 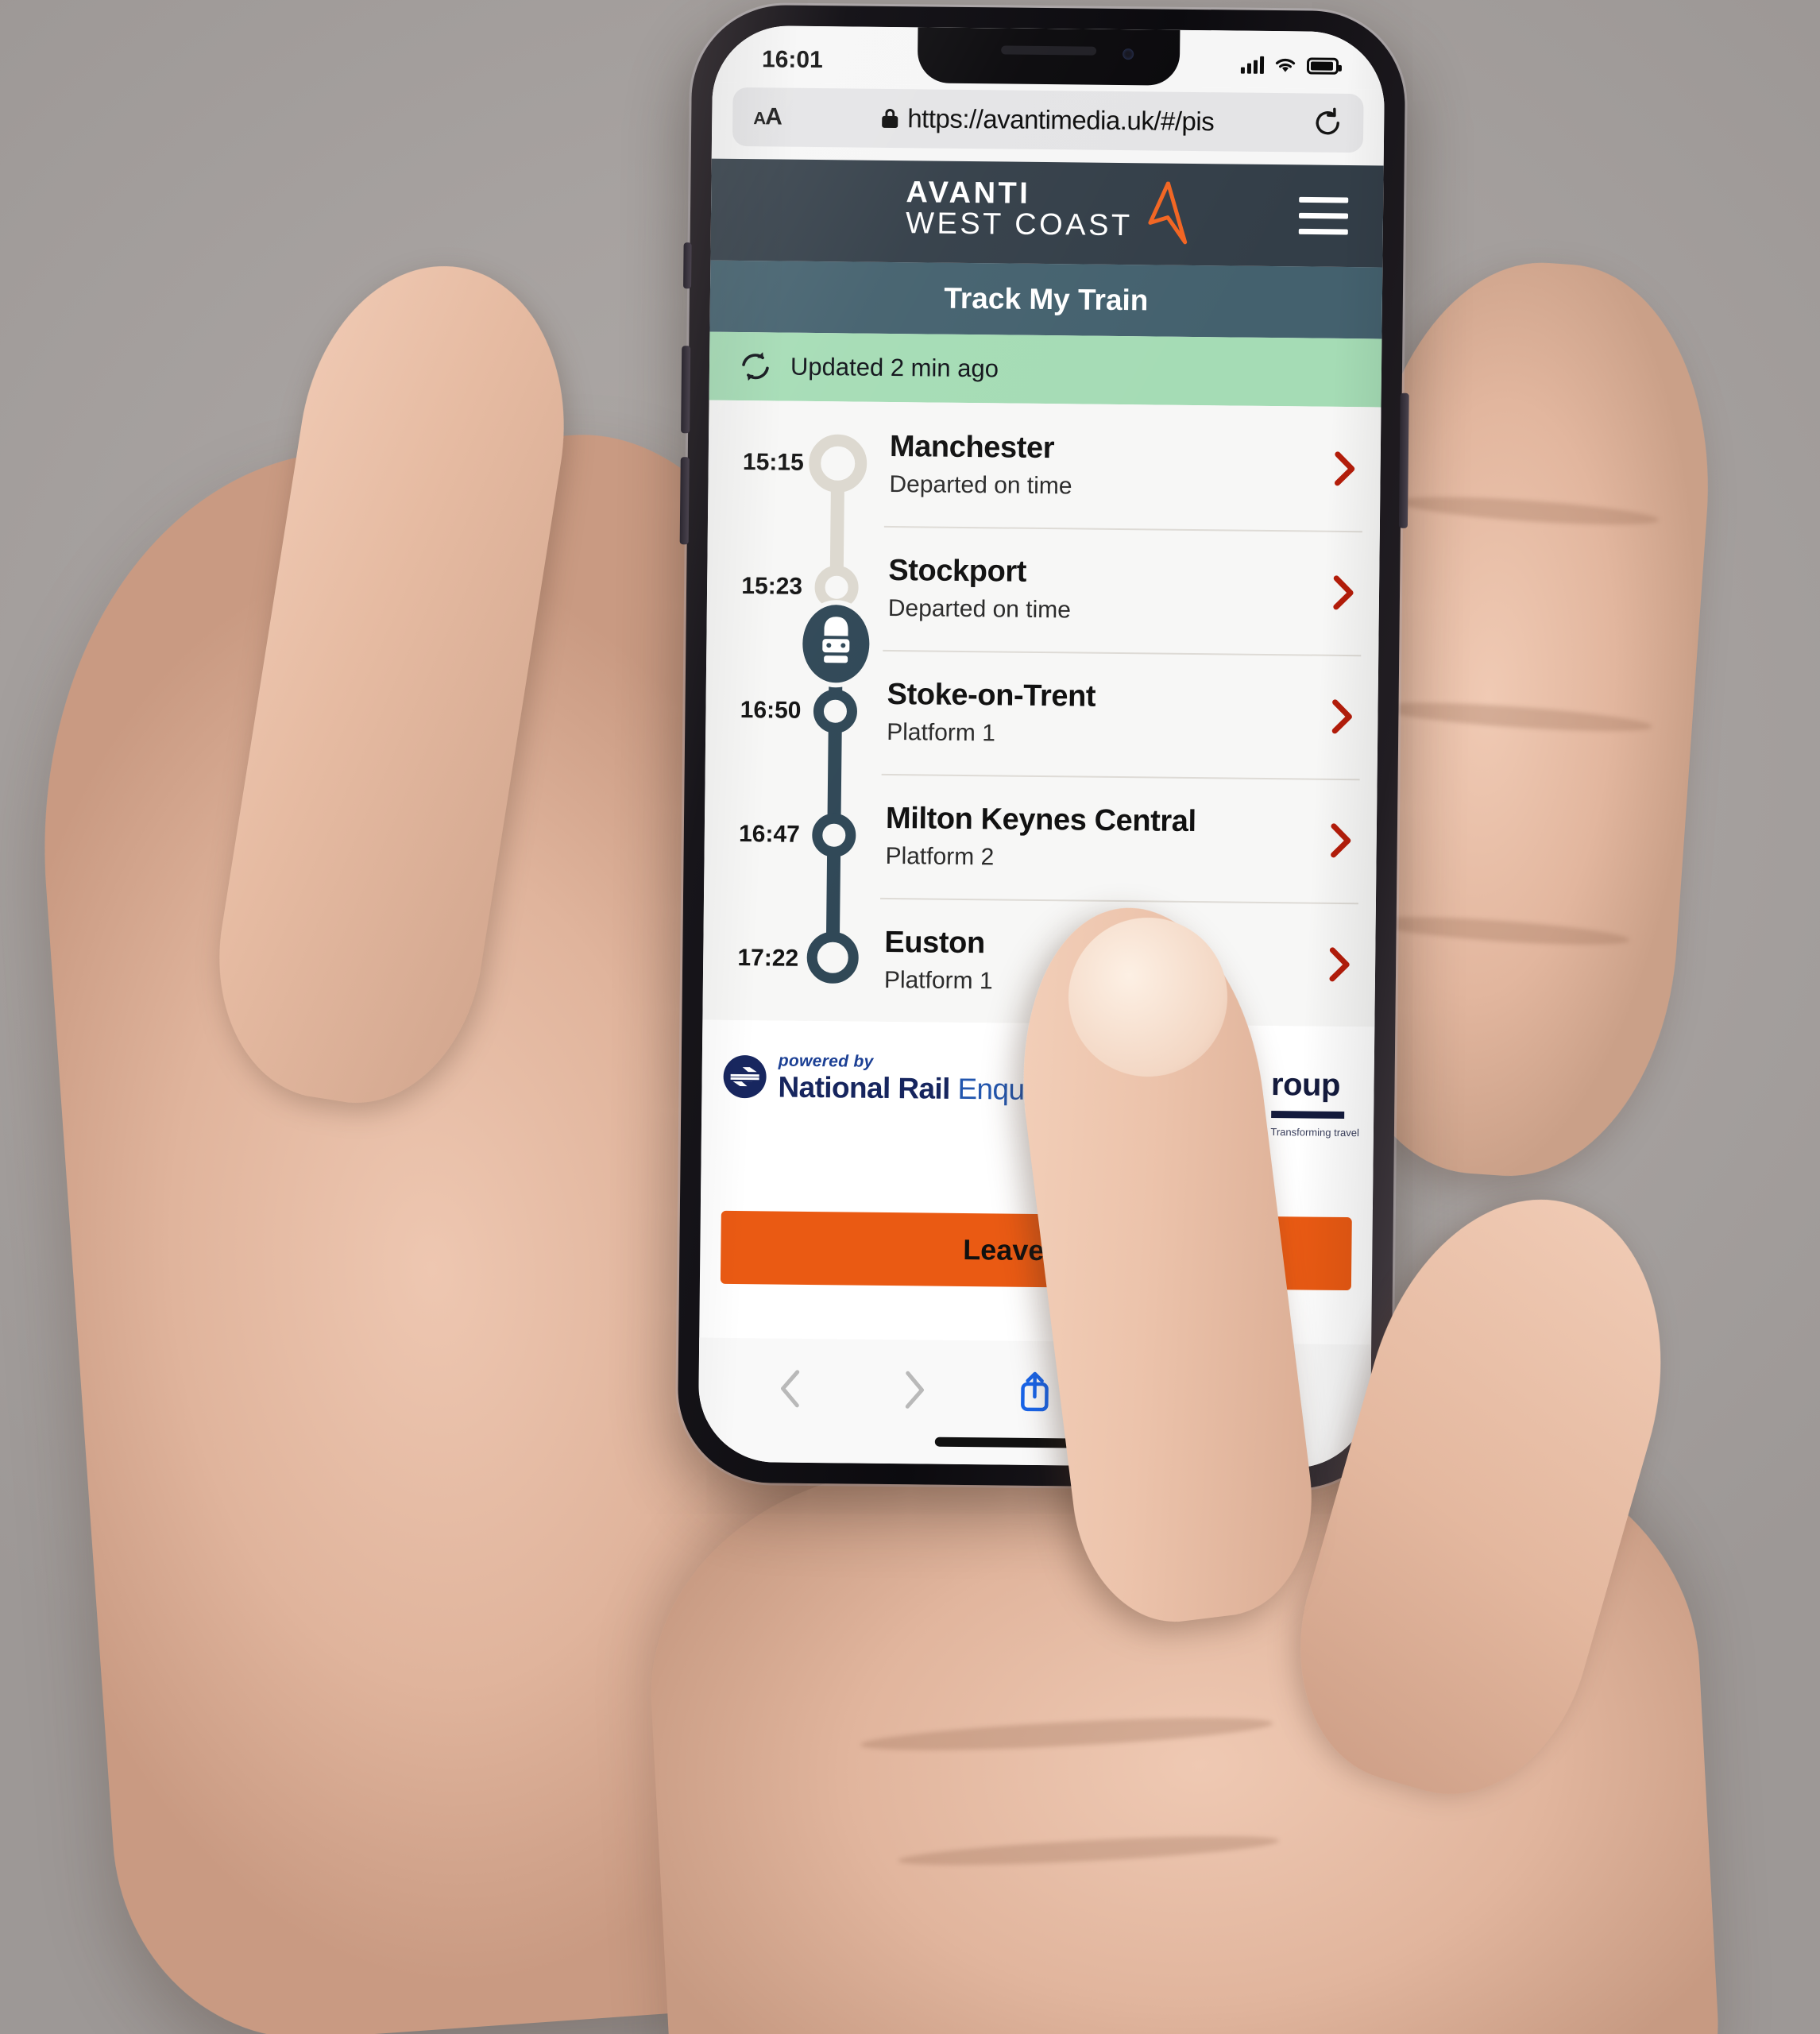 What do you see at coordinates (969, 193) in the screenshot?
I see `brand-line-1: AVANTI` at bounding box center [969, 193].